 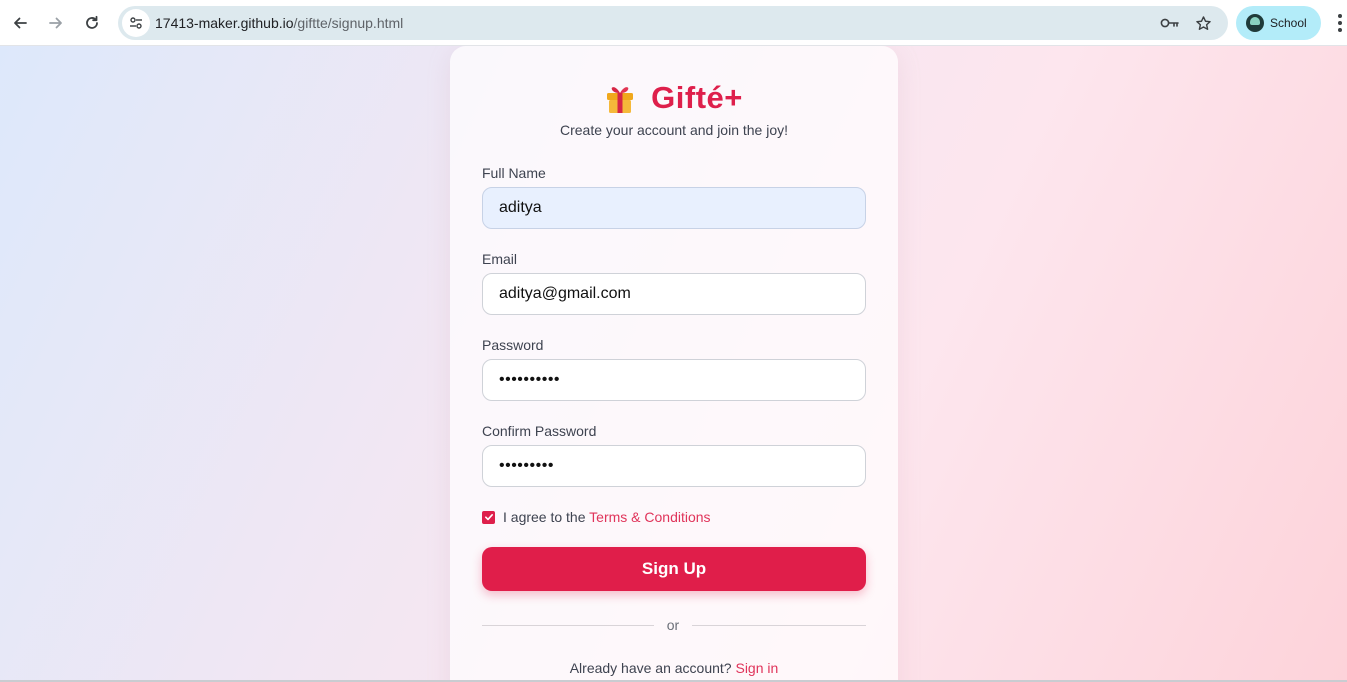 I want to click on confirm-password-field: •••••••••, so click(x=674, y=466).